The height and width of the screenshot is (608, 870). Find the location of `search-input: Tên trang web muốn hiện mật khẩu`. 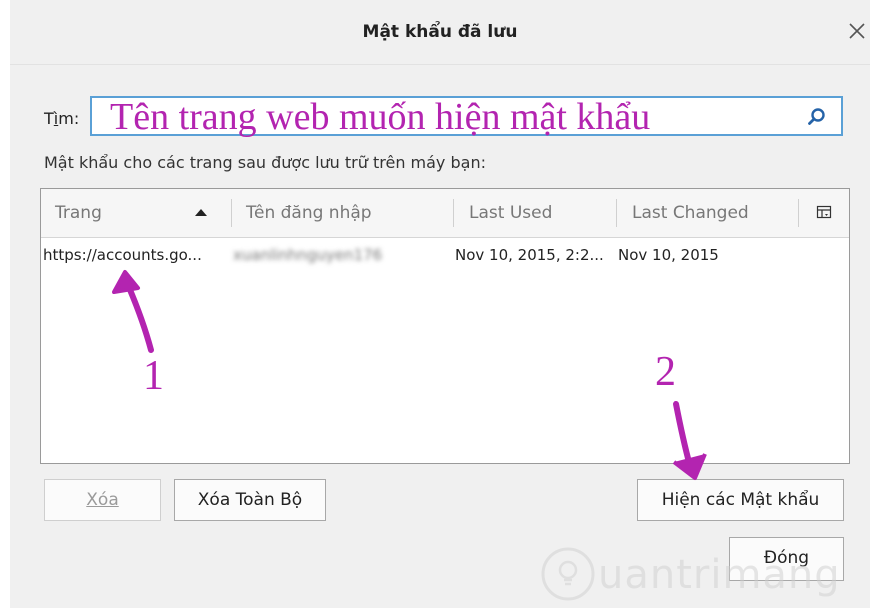

search-input: Tên trang web muốn hiện mật khẩu is located at coordinates (466, 116).